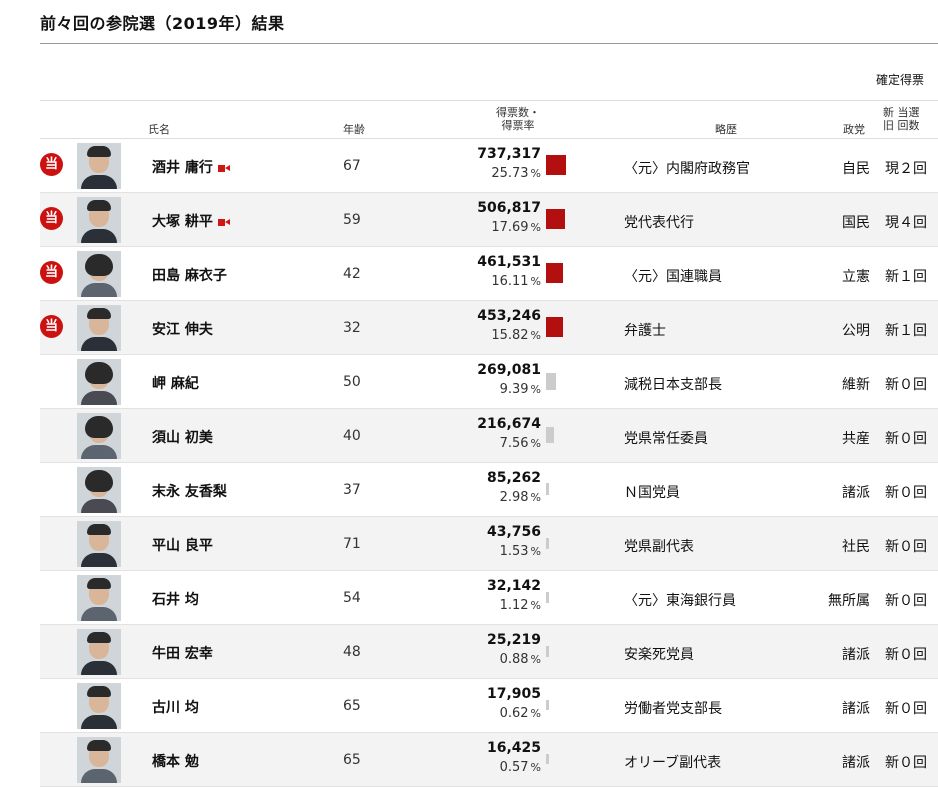 The image size is (938, 787). I want to click on candidate-name: 末永 友香梨, so click(189, 491).